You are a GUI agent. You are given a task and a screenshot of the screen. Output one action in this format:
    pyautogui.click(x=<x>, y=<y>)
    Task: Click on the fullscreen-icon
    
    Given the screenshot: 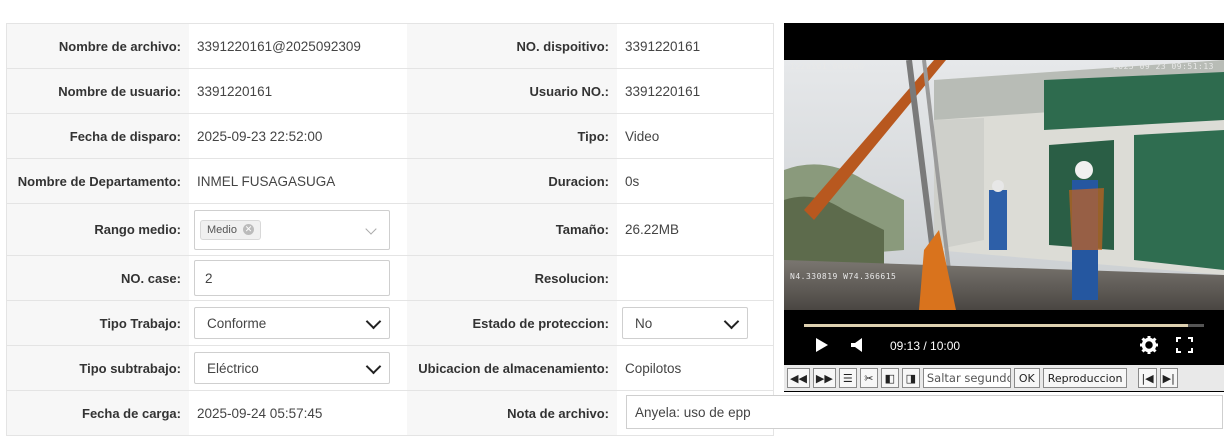 What is the action you would take?
    pyautogui.click(x=1184, y=345)
    